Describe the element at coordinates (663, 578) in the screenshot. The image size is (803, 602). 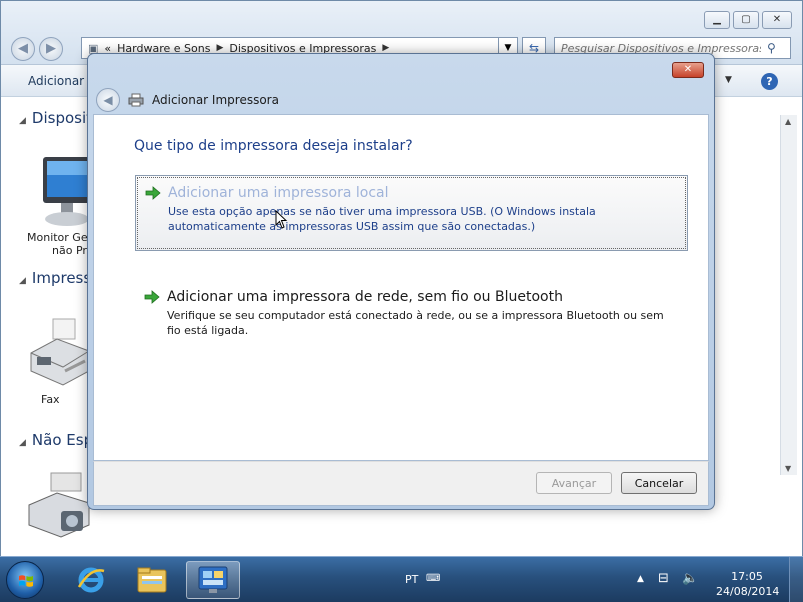
I see `network-icon: ⊟` at that location.